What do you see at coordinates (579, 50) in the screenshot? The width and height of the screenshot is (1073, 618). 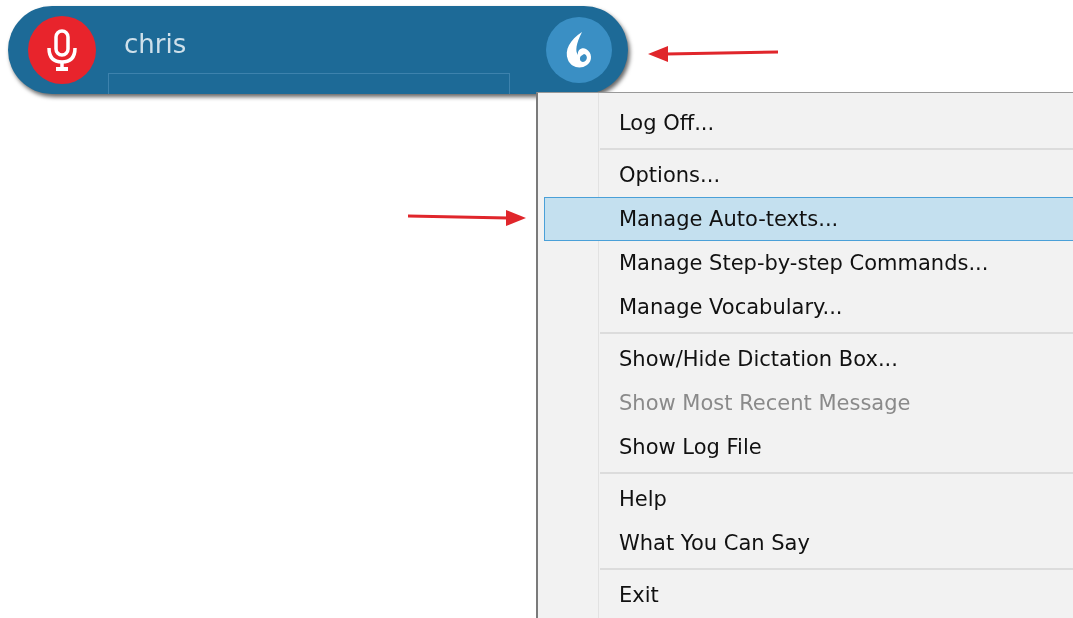 I see `menu-button` at bounding box center [579, 50].